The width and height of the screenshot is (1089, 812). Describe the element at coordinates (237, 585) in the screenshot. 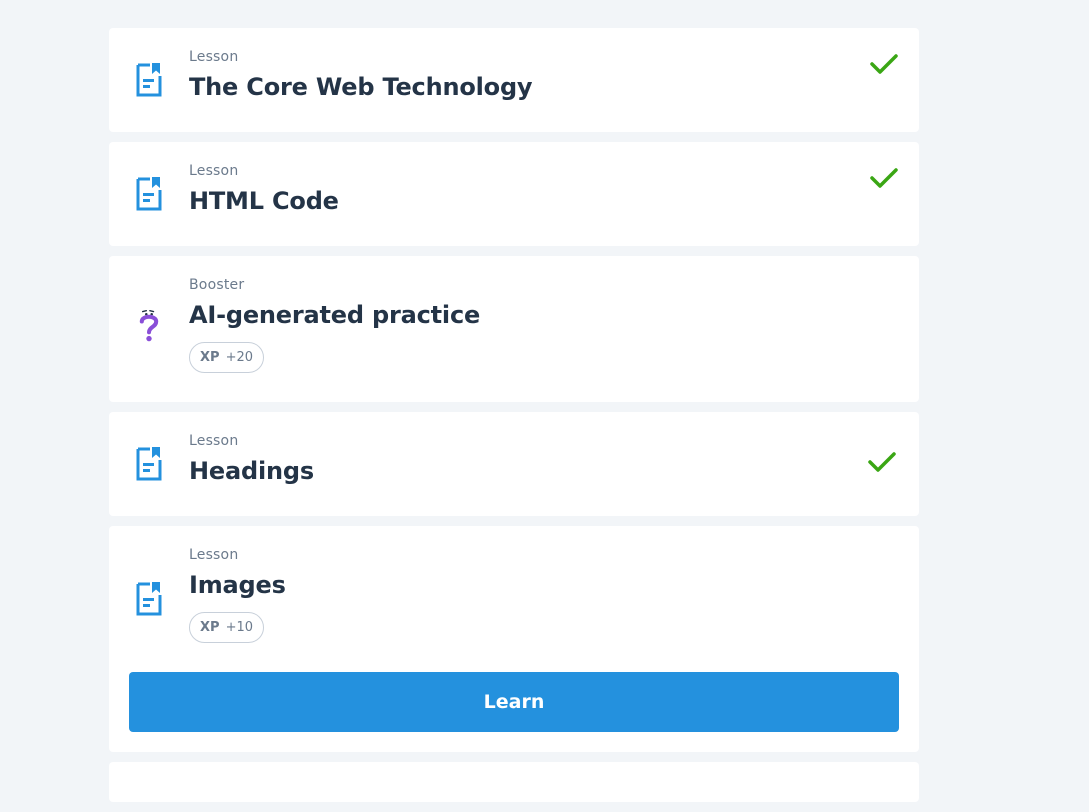

I see `lesson-title: Images` at that location.